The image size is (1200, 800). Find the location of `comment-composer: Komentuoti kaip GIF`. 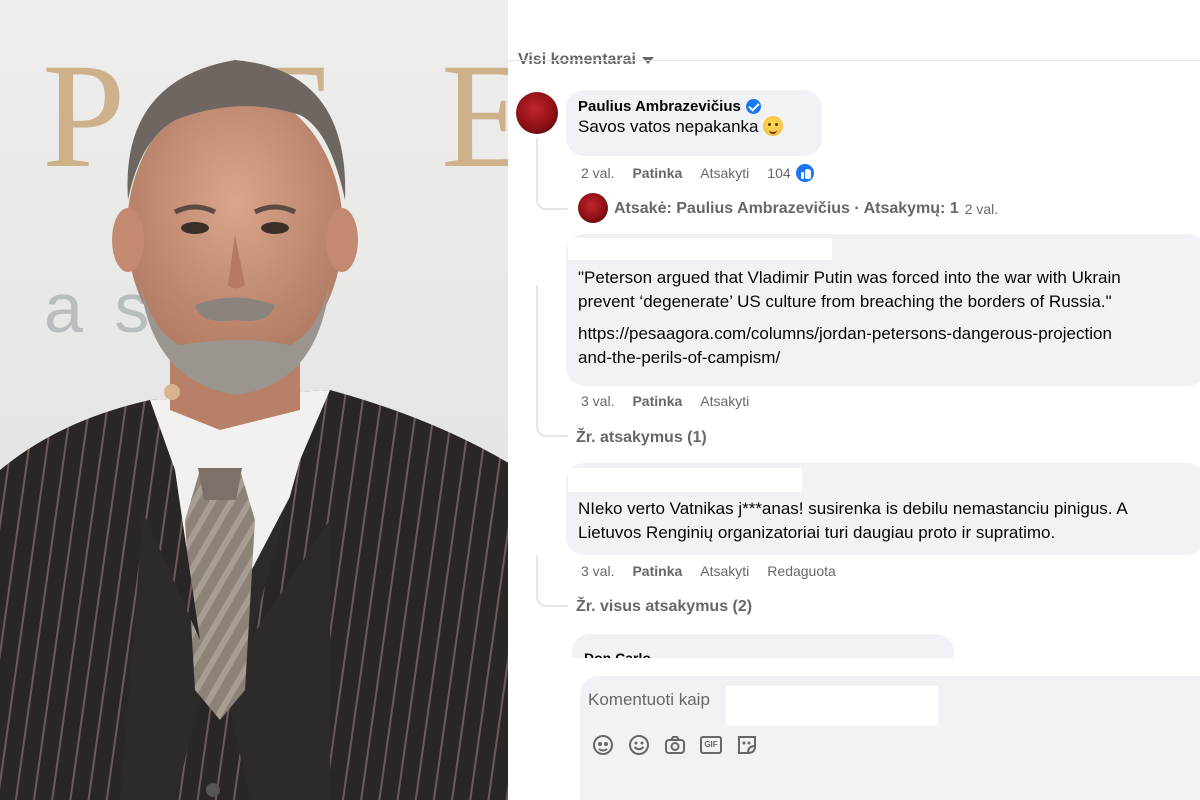

comment-composer: Komentuoti kaip GIF is located at coordinates (890, 738).